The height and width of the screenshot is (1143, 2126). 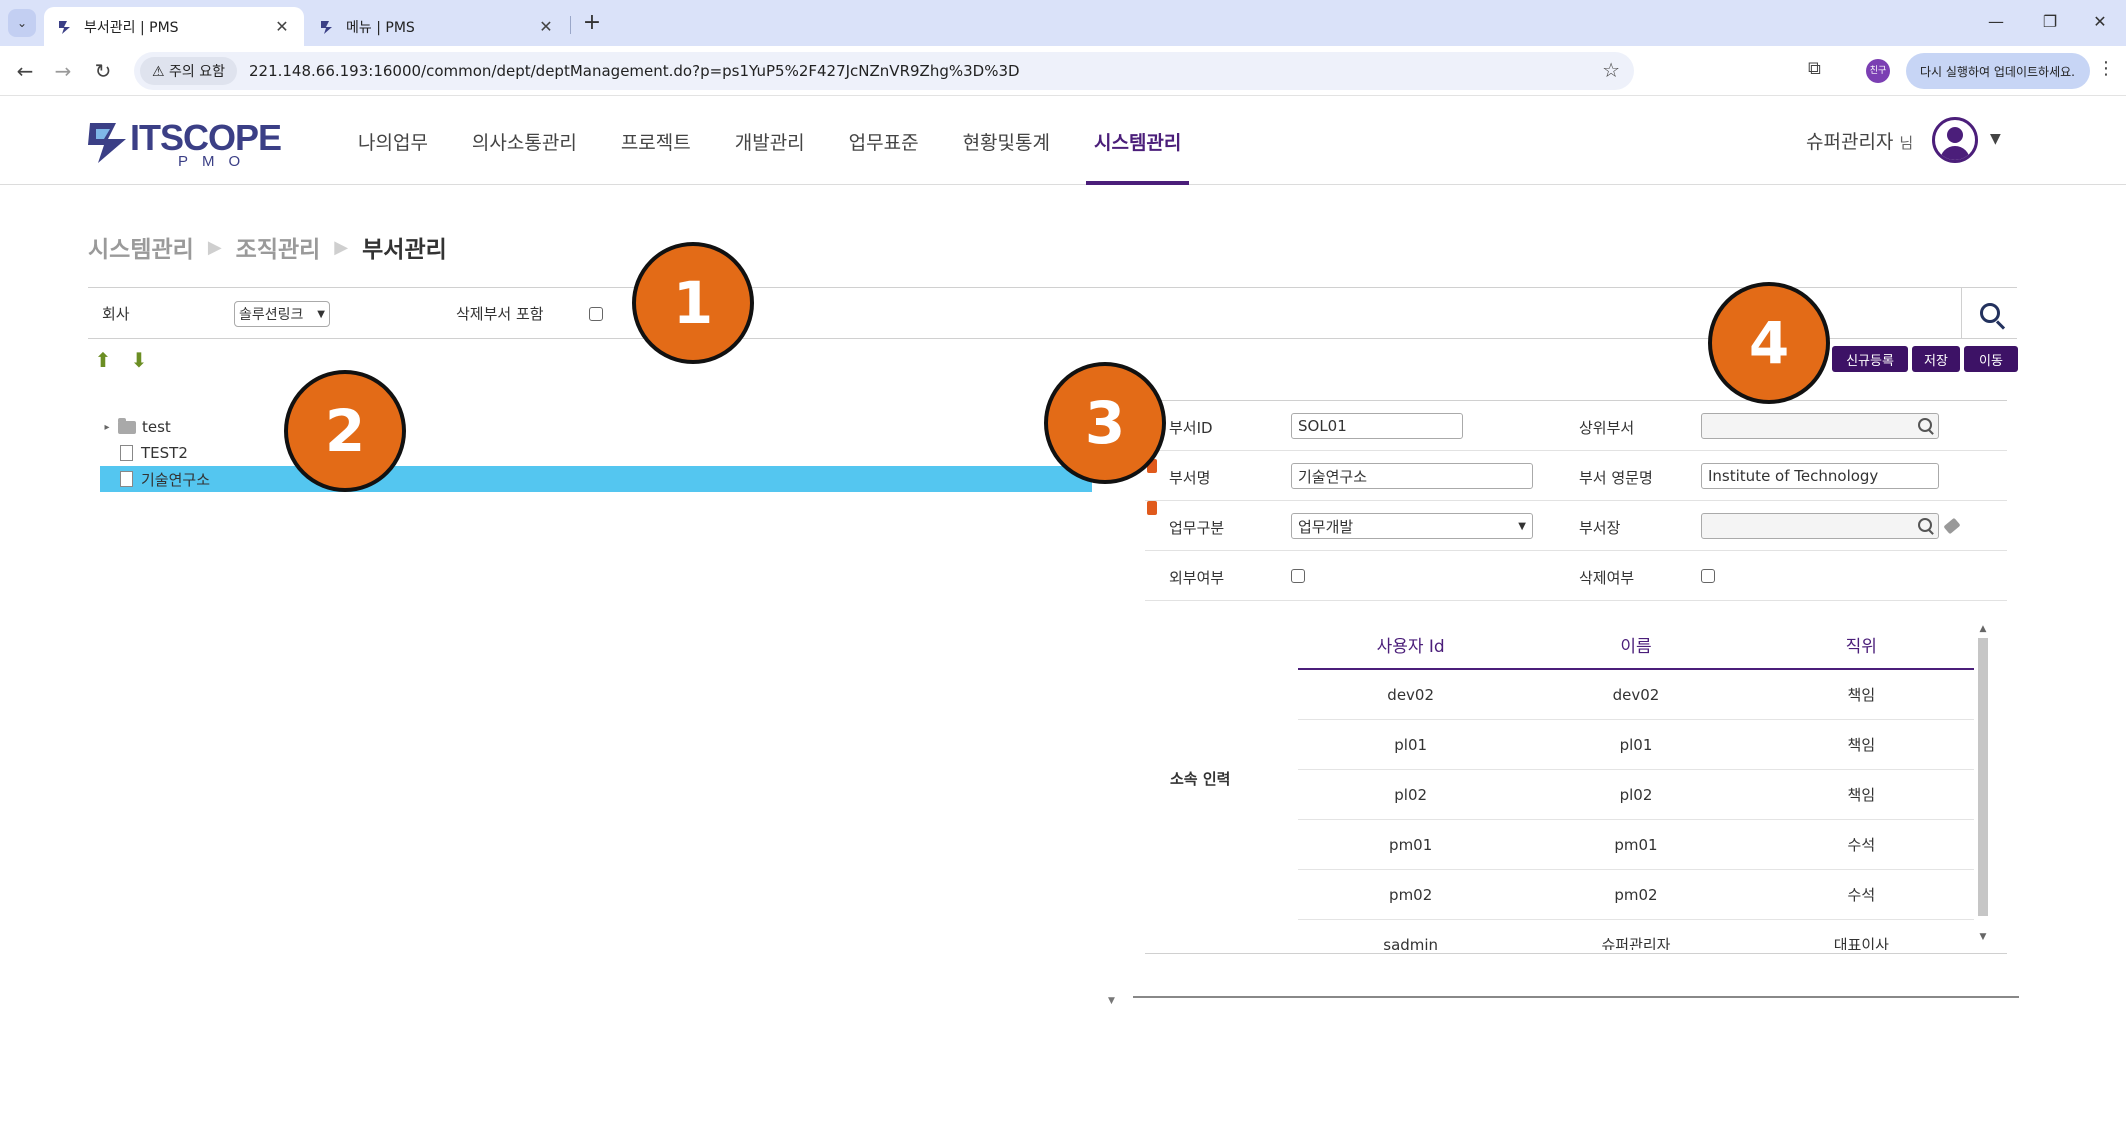 What do you see at coordinates (1998, 71) in the screenshot?
I see `update-button: 다시 실행하여 업데이트하세요.` at bounding box center [1998, 71].